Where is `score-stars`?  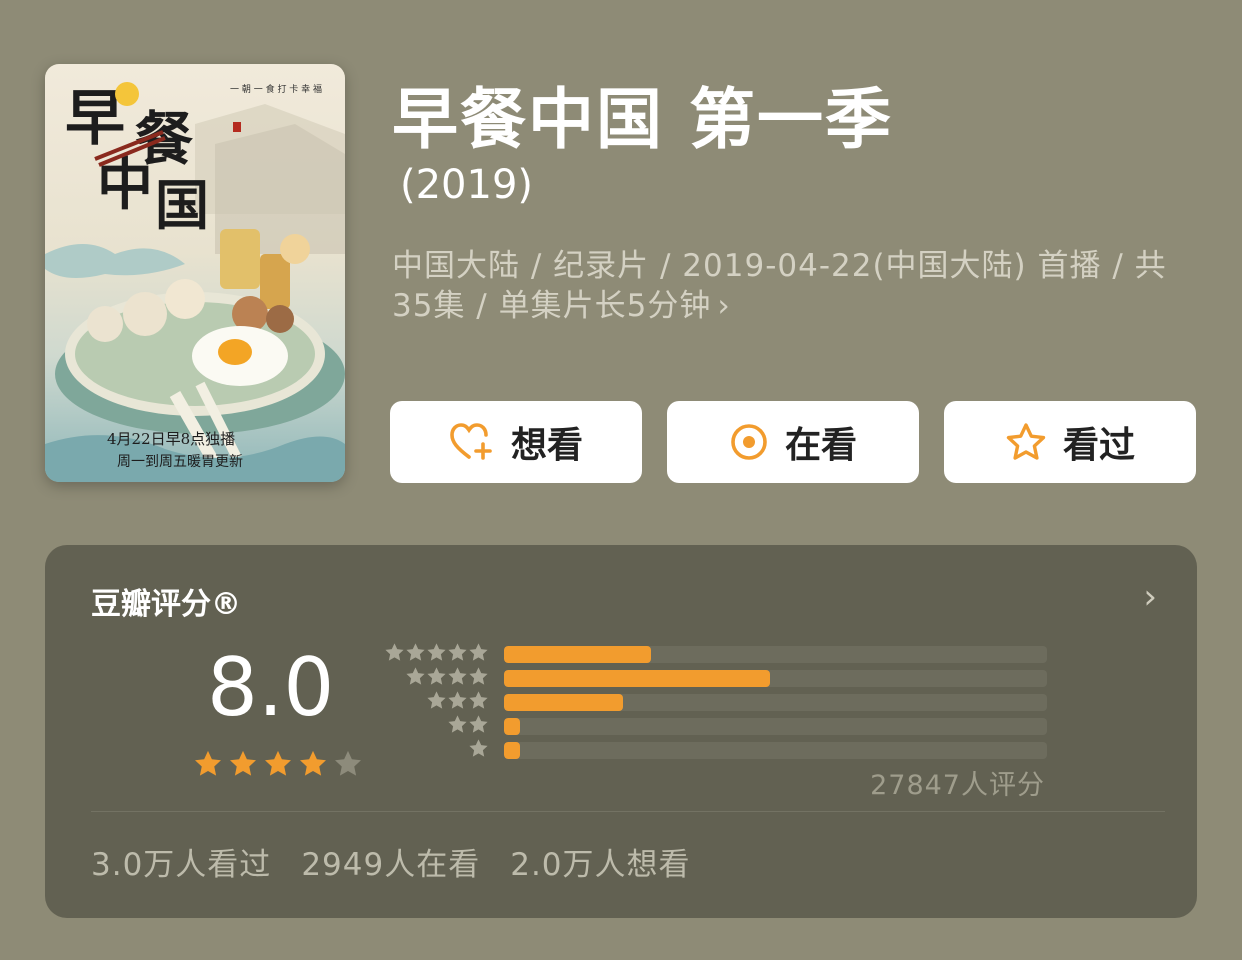
score-stars is located at coordinates (278, 764).